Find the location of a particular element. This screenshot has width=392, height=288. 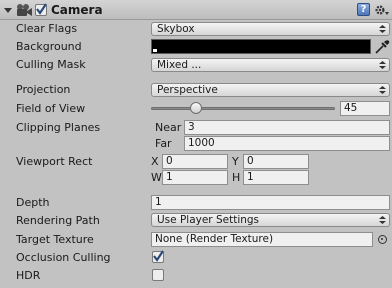

camera-icon is located at coordinates (24, 10).